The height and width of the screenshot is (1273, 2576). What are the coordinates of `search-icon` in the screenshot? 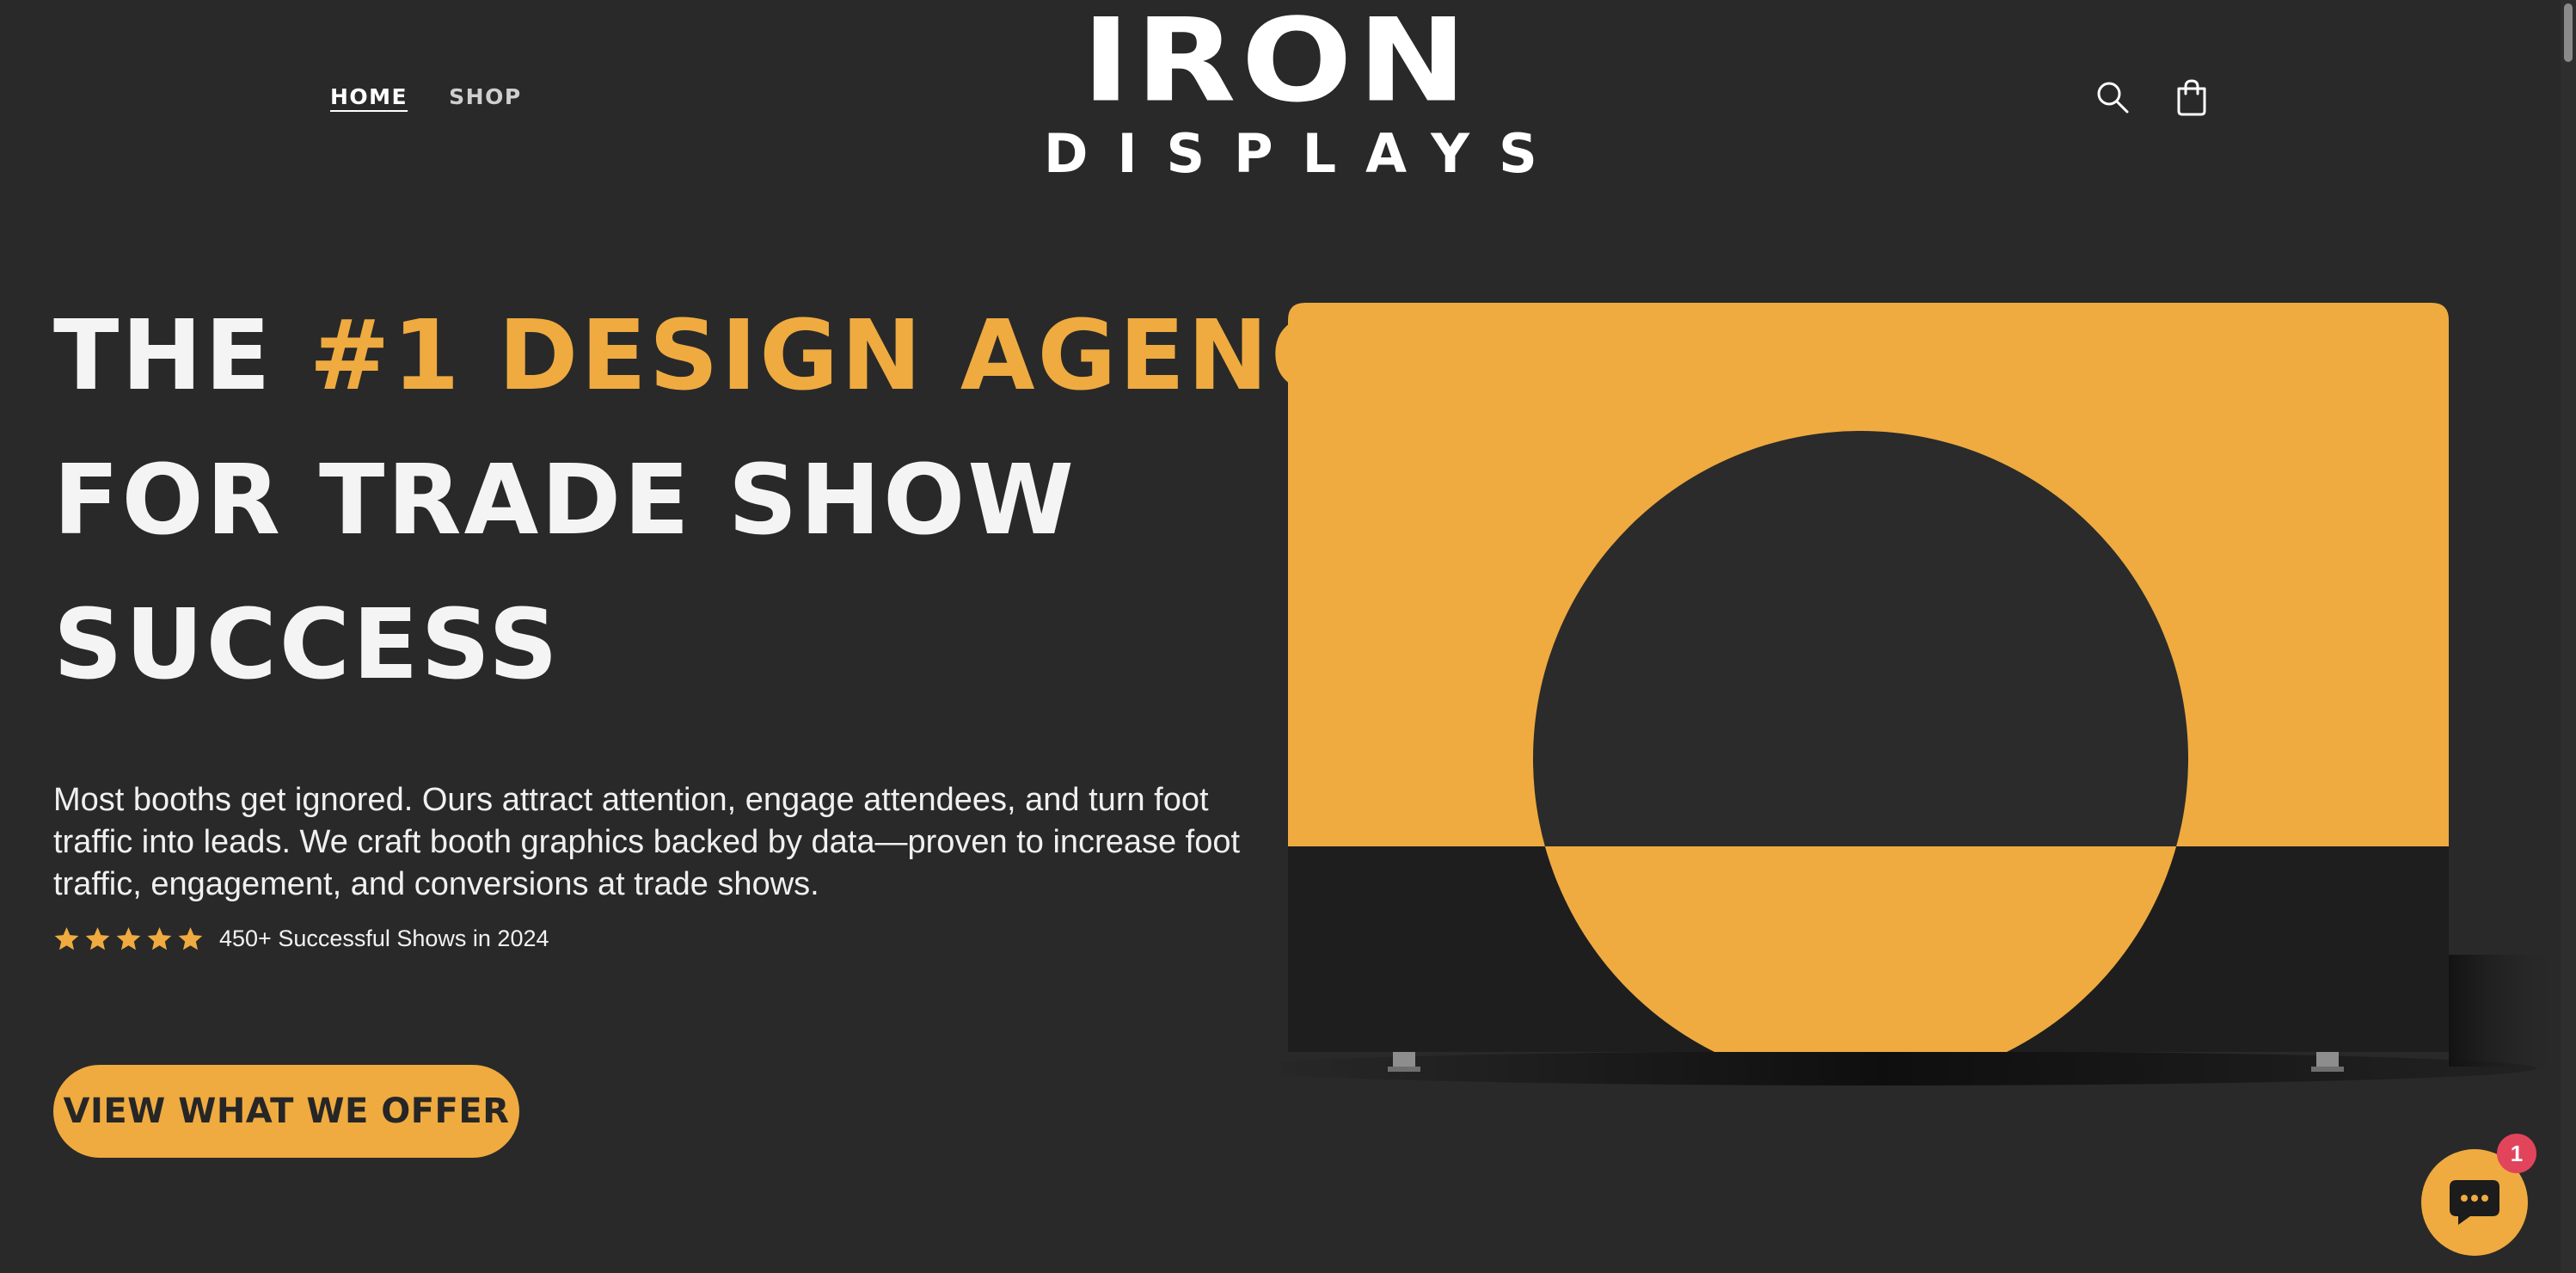 It's located at (2113, 97).